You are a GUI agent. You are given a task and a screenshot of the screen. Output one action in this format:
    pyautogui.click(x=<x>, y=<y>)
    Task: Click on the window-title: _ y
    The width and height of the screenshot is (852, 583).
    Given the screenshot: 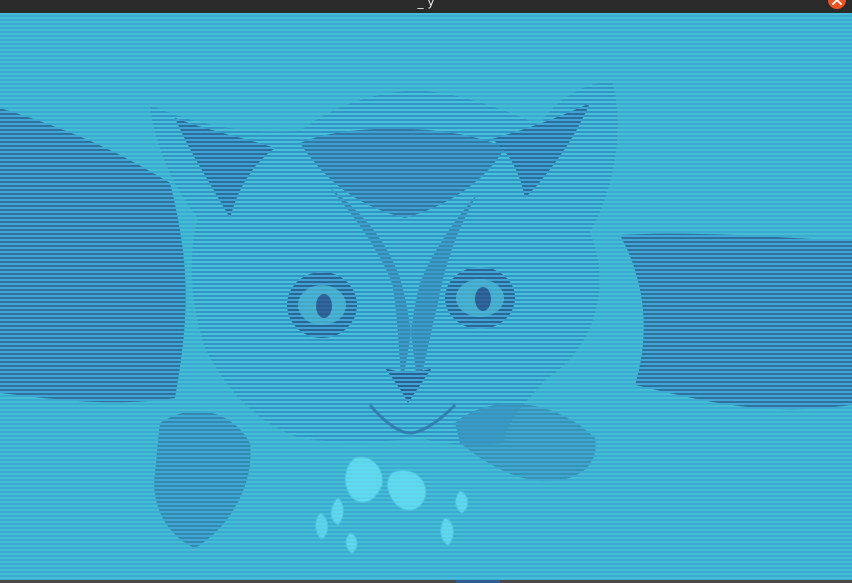 What is the action you would take?
    pyautogui.click(x=426, y=4)
    